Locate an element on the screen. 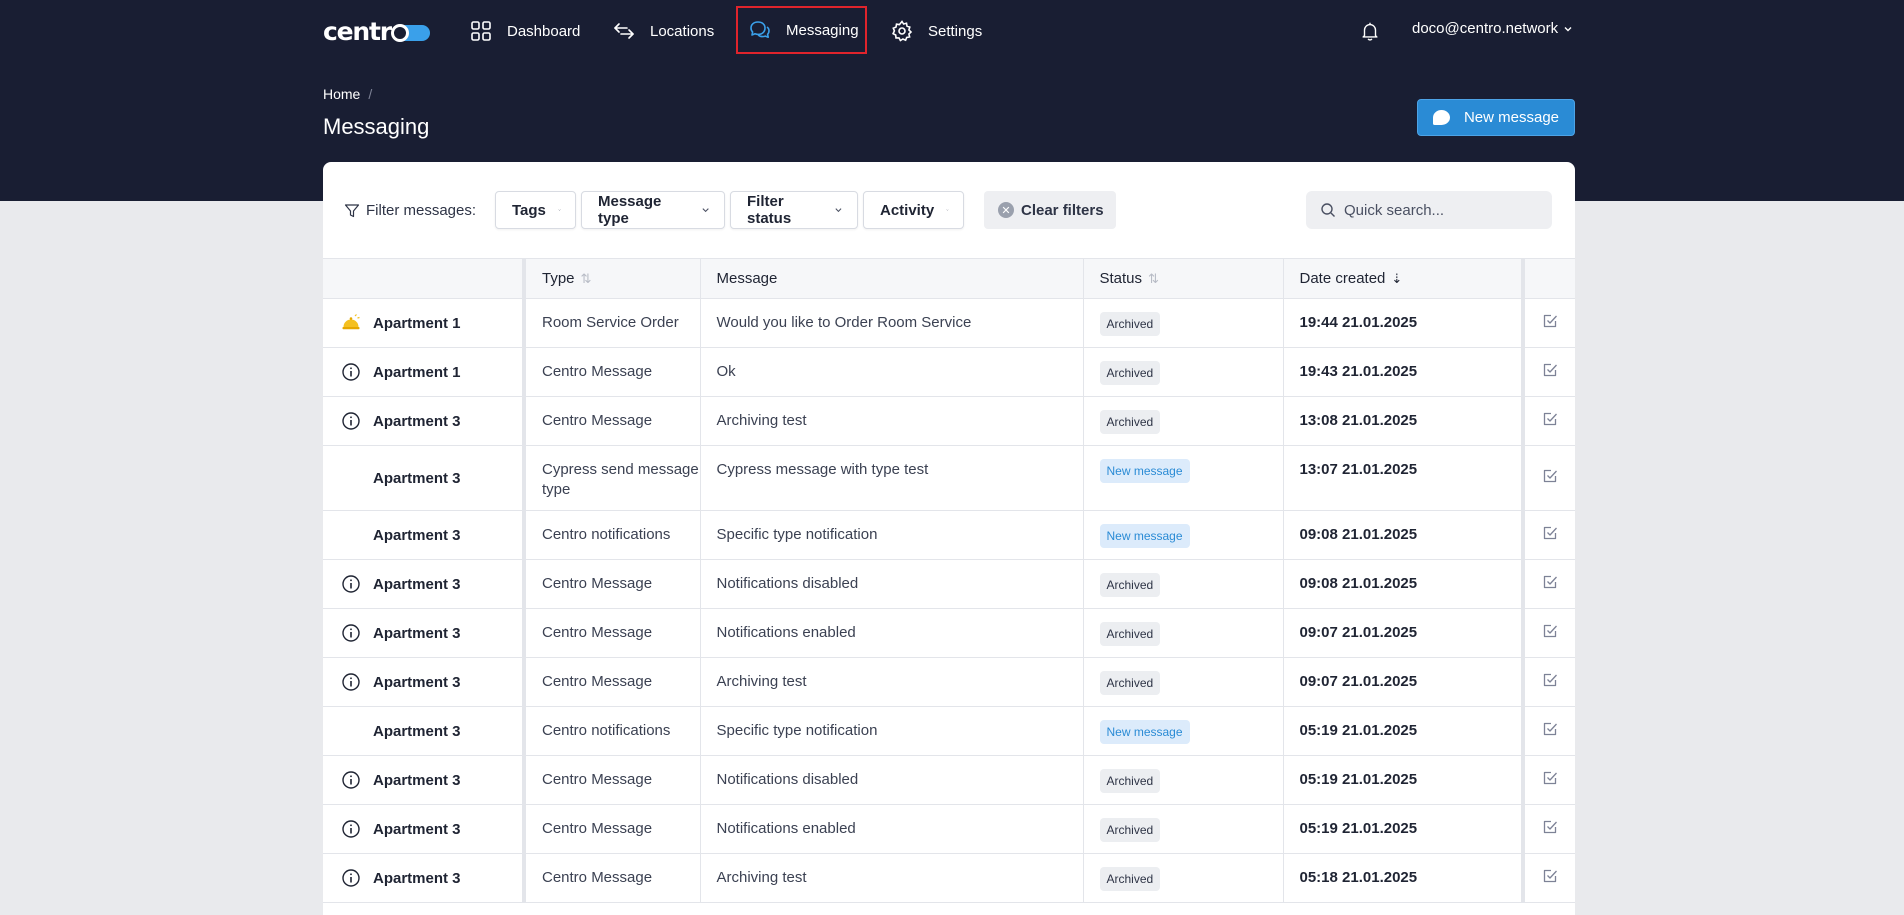 The image size is (1904, 915). nav-settings: Settings is located at coordinates (936, 31).